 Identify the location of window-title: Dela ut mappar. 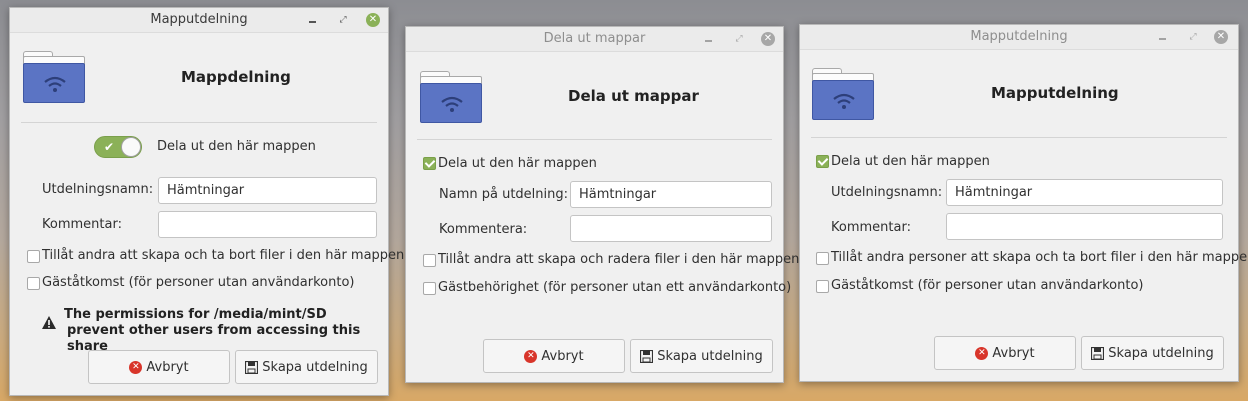
(594, 38).